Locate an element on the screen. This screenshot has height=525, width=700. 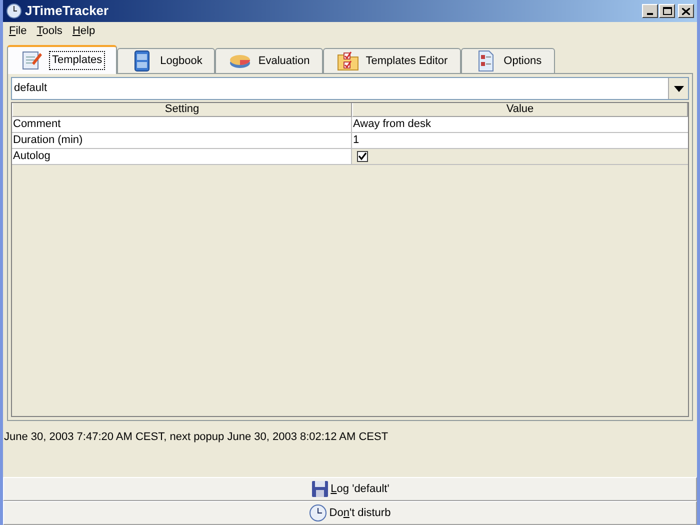
tab: Templates Editor is located at coordinates (391, 61).